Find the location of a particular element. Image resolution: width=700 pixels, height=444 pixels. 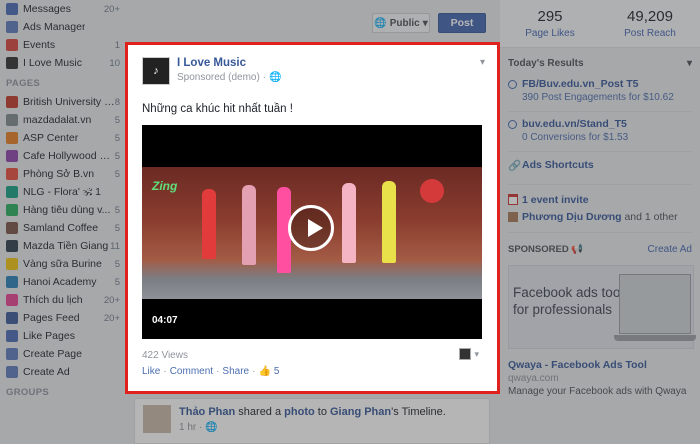

page-likes-label: Page Likes is located at coordinates (550, 33).